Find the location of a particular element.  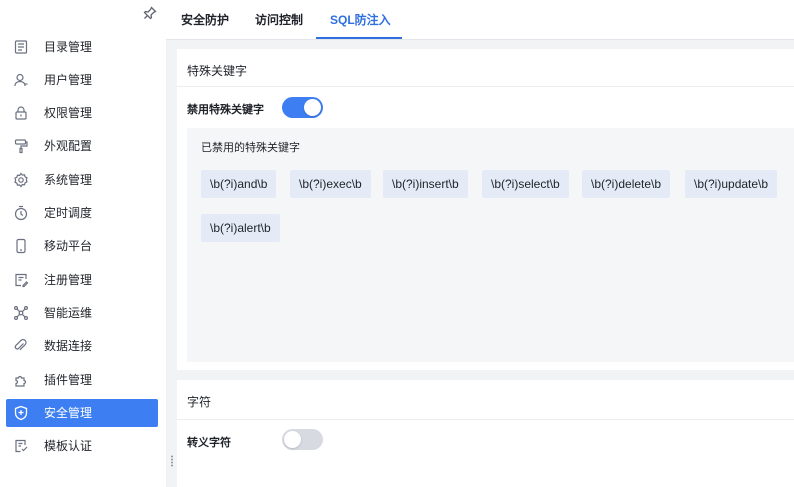

user-icon is located at coordinates (21, 80).